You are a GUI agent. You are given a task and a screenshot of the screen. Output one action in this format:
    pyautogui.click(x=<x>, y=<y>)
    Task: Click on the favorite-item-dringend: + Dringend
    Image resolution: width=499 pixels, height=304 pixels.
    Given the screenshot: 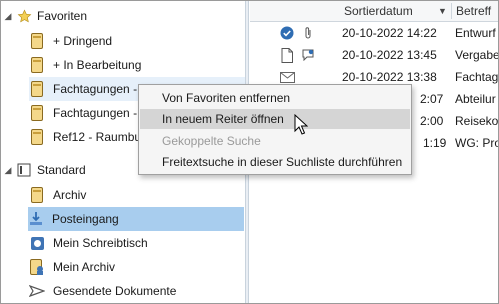 What is the action you would take?
    pyautogui.click(x=73, y=41)
    